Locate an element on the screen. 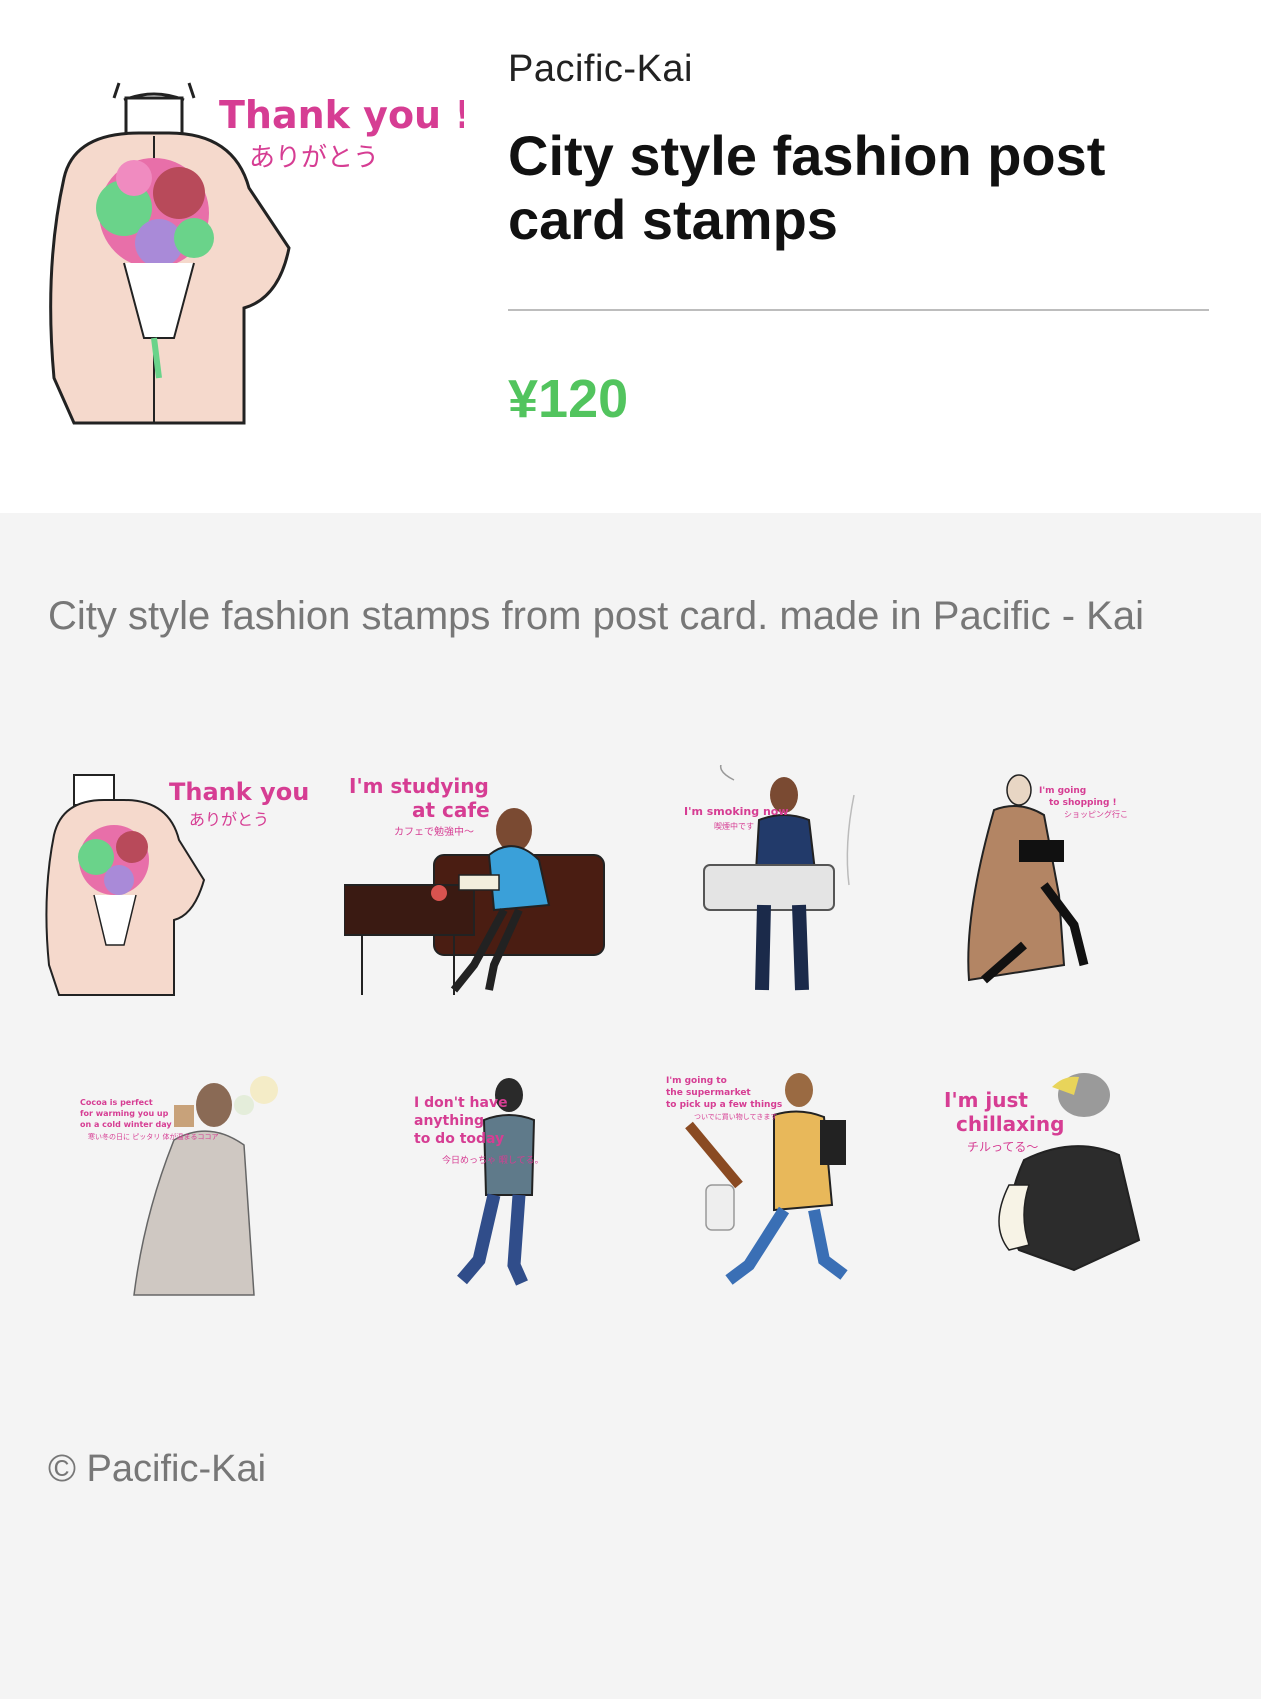 The width and height of the screenshot is (1261, 1699). main-caption-en: Thank you ! is located at coordinates (341, 115).